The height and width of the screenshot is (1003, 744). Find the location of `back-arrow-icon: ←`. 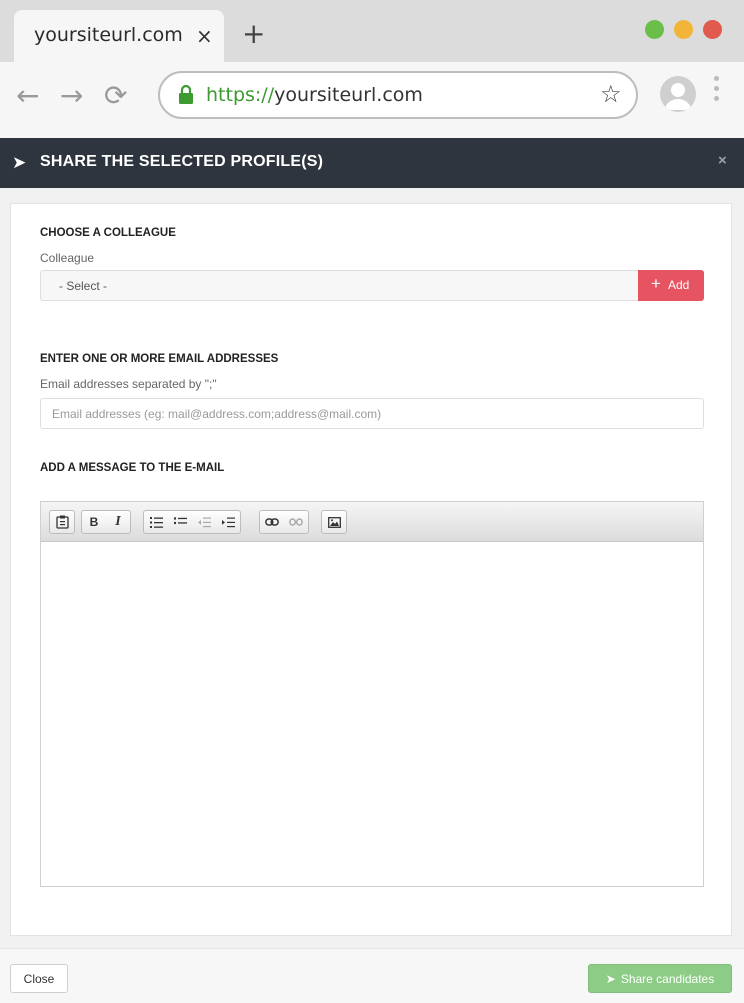

back-arrow-icon: ← is located at coordinates (27, 96).